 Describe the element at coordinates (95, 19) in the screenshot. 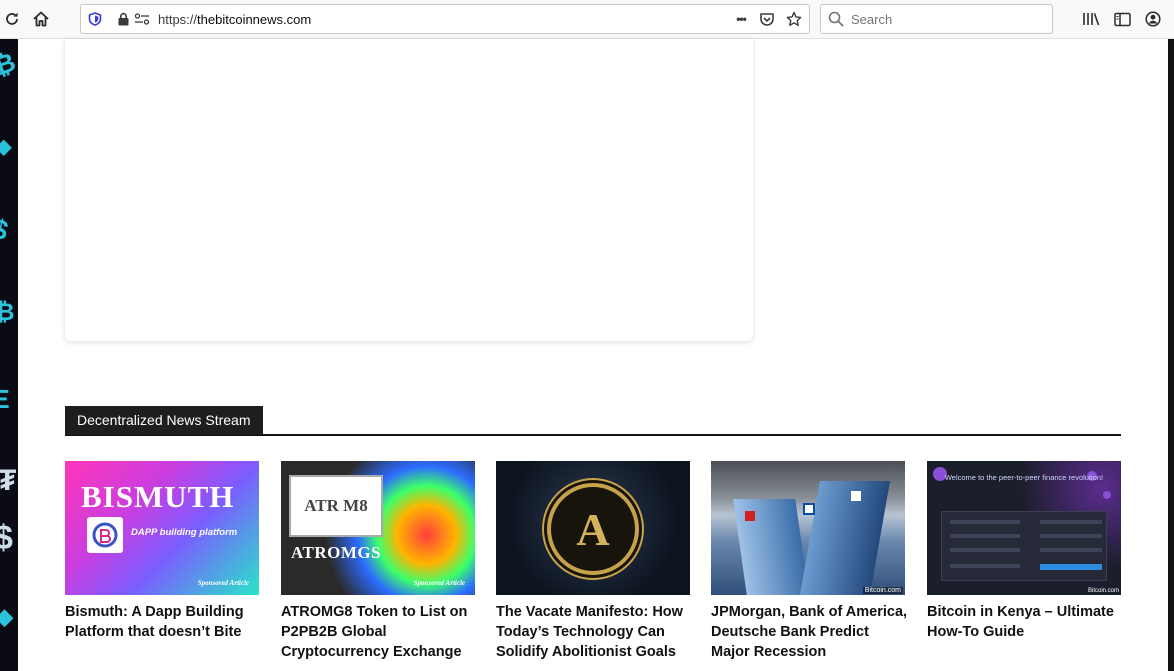

I see `tracking-protection-icon` at that location.